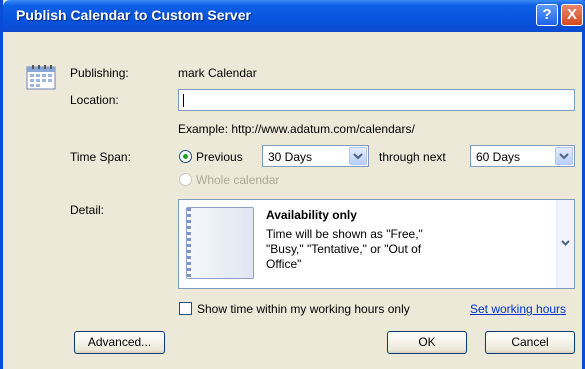  I want to click on previous-radio, so click(185, 156).